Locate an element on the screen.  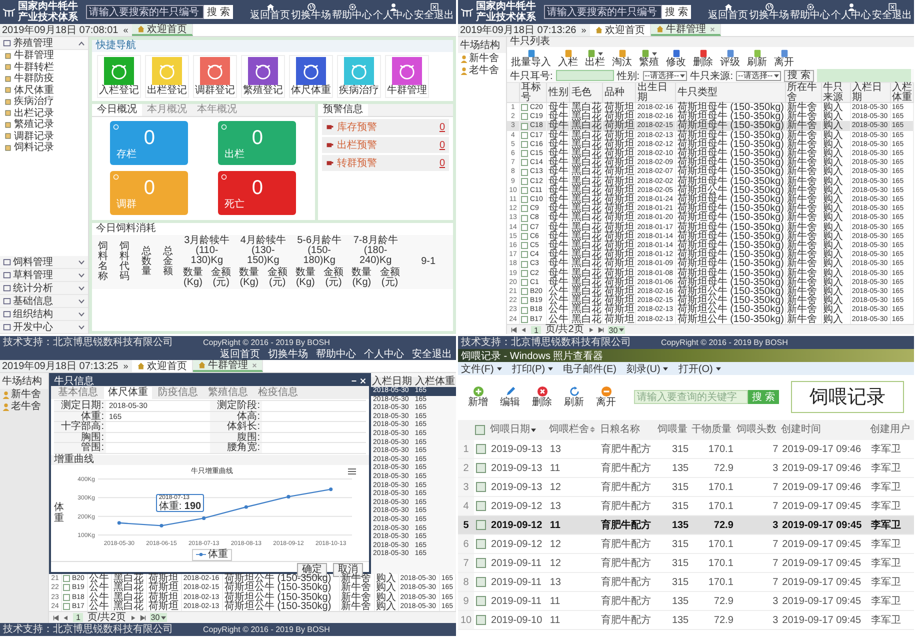
sidebar-item: 繁殖记录 is located at coordinates (44, 124).